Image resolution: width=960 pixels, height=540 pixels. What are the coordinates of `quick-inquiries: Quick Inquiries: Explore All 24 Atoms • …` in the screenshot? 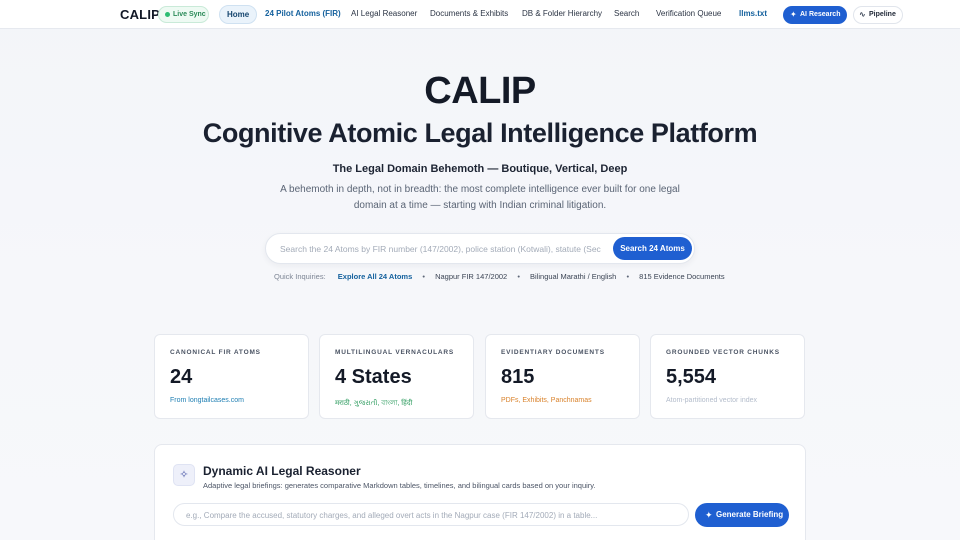 It's located at (499, 276).